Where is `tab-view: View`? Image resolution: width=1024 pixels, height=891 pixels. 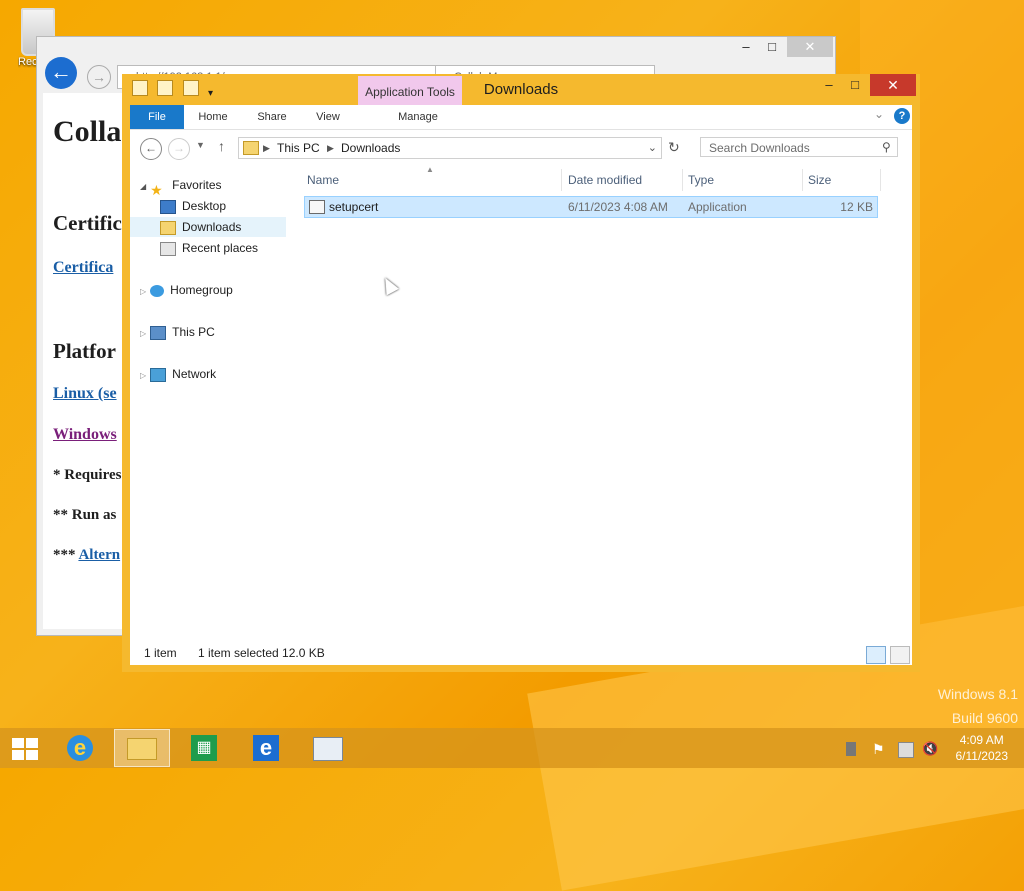
tab-view: View is located at coordinates (328, 117).